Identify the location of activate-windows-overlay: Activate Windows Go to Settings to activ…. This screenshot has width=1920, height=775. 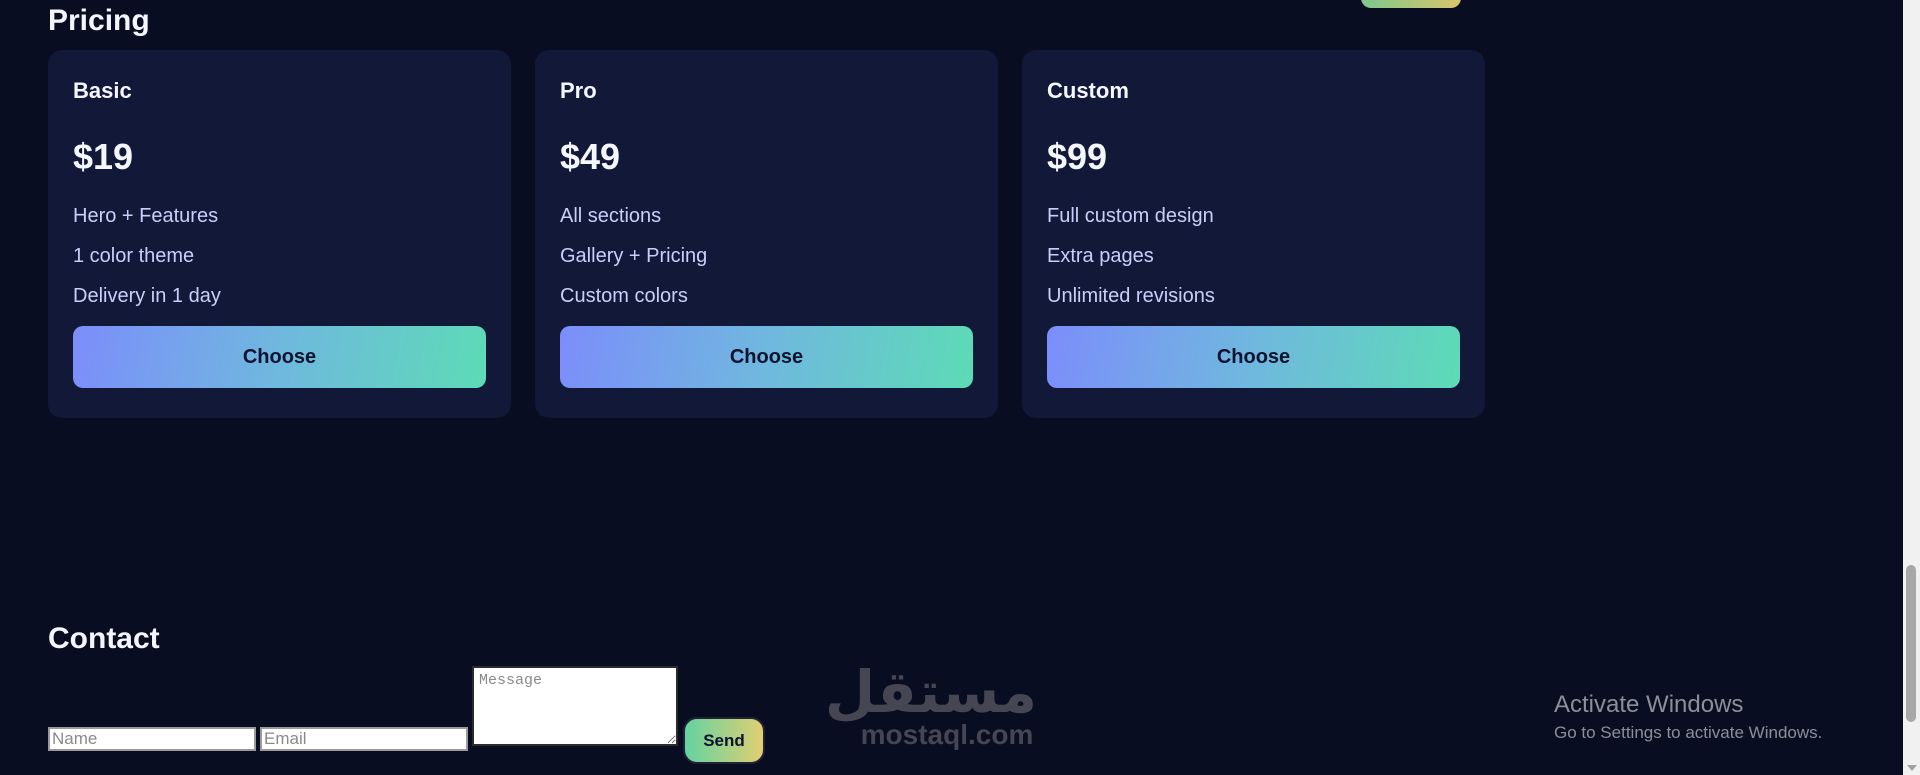
(1688, 717).